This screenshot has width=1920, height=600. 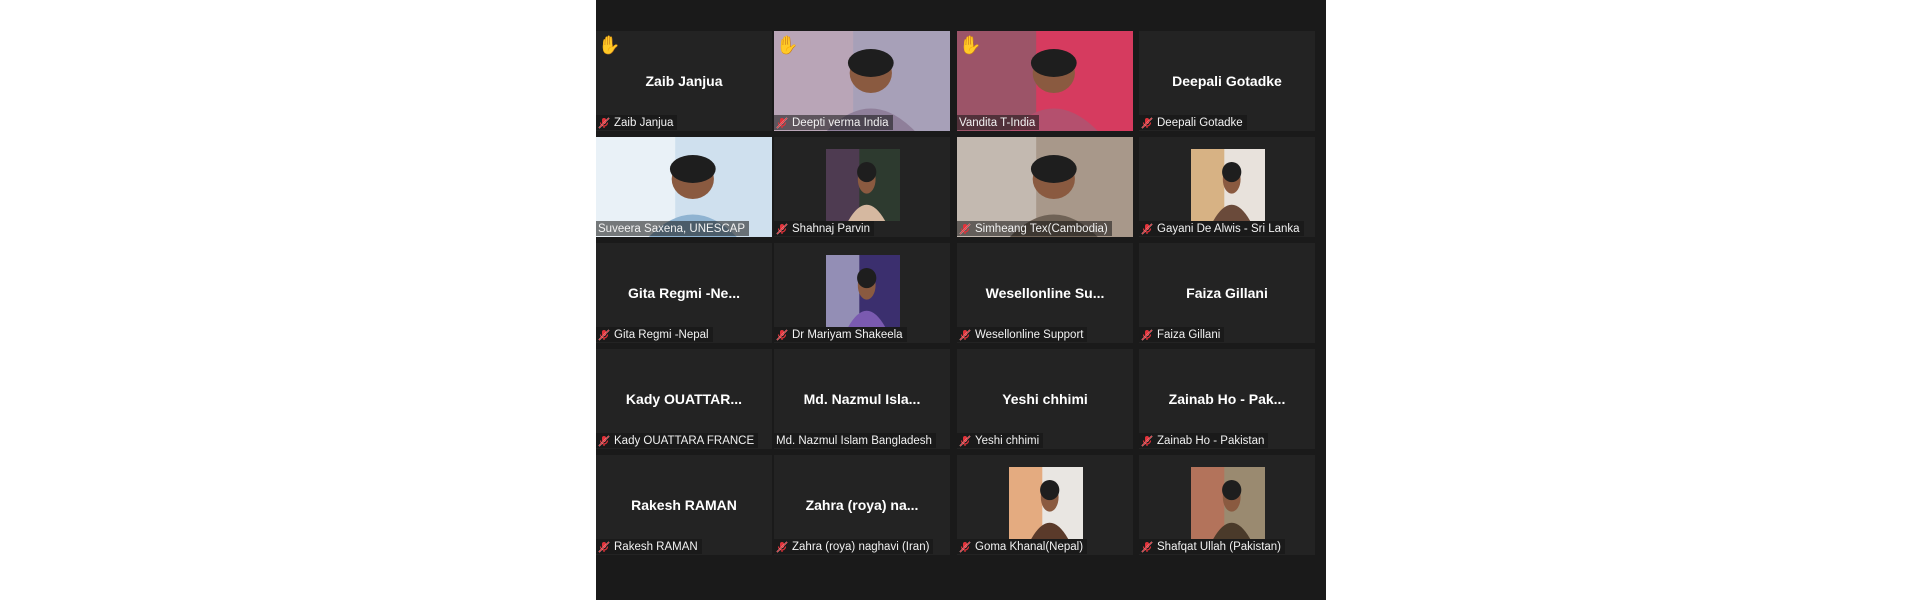 What do you see at coordinates (684, 81) in the screenshot?
I see `participant-tile: Zaib Janjua ✋ Zaib Janjua` at bounding box center [684, 81].